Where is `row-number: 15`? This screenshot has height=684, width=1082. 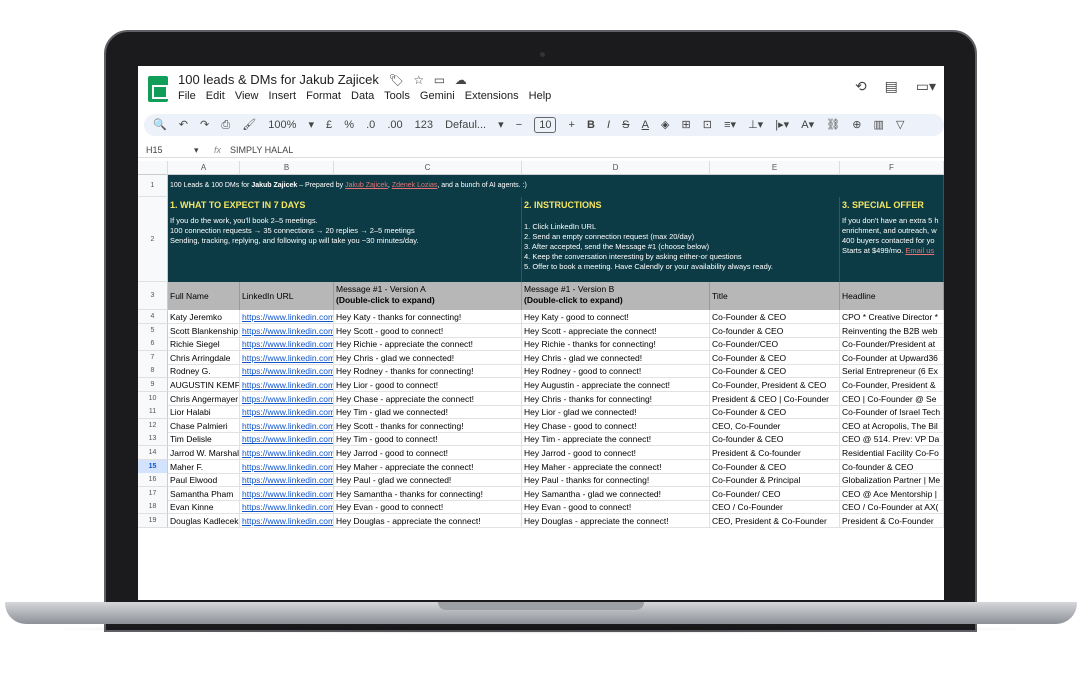 row-number: 15 is located at coordinates (153, 467).